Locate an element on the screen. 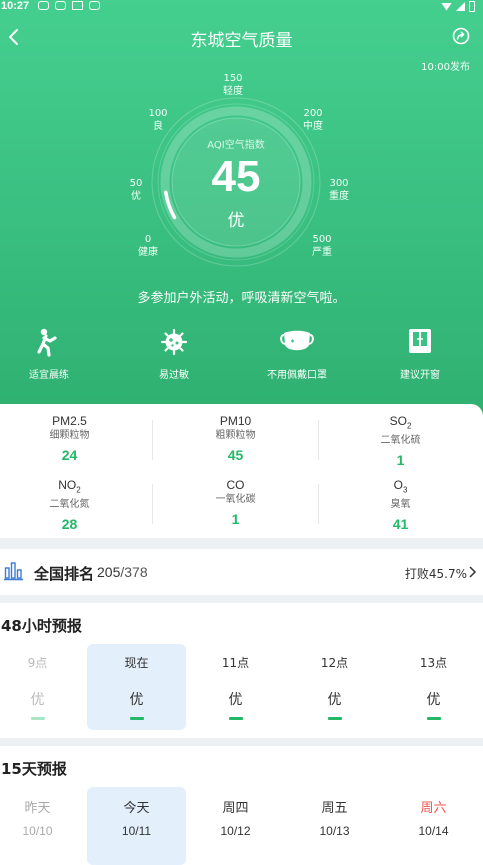 Image resolution: width=483 pixels, height=865 pixels. pollutant-name: SO2 is located at coordinates (400, 422).